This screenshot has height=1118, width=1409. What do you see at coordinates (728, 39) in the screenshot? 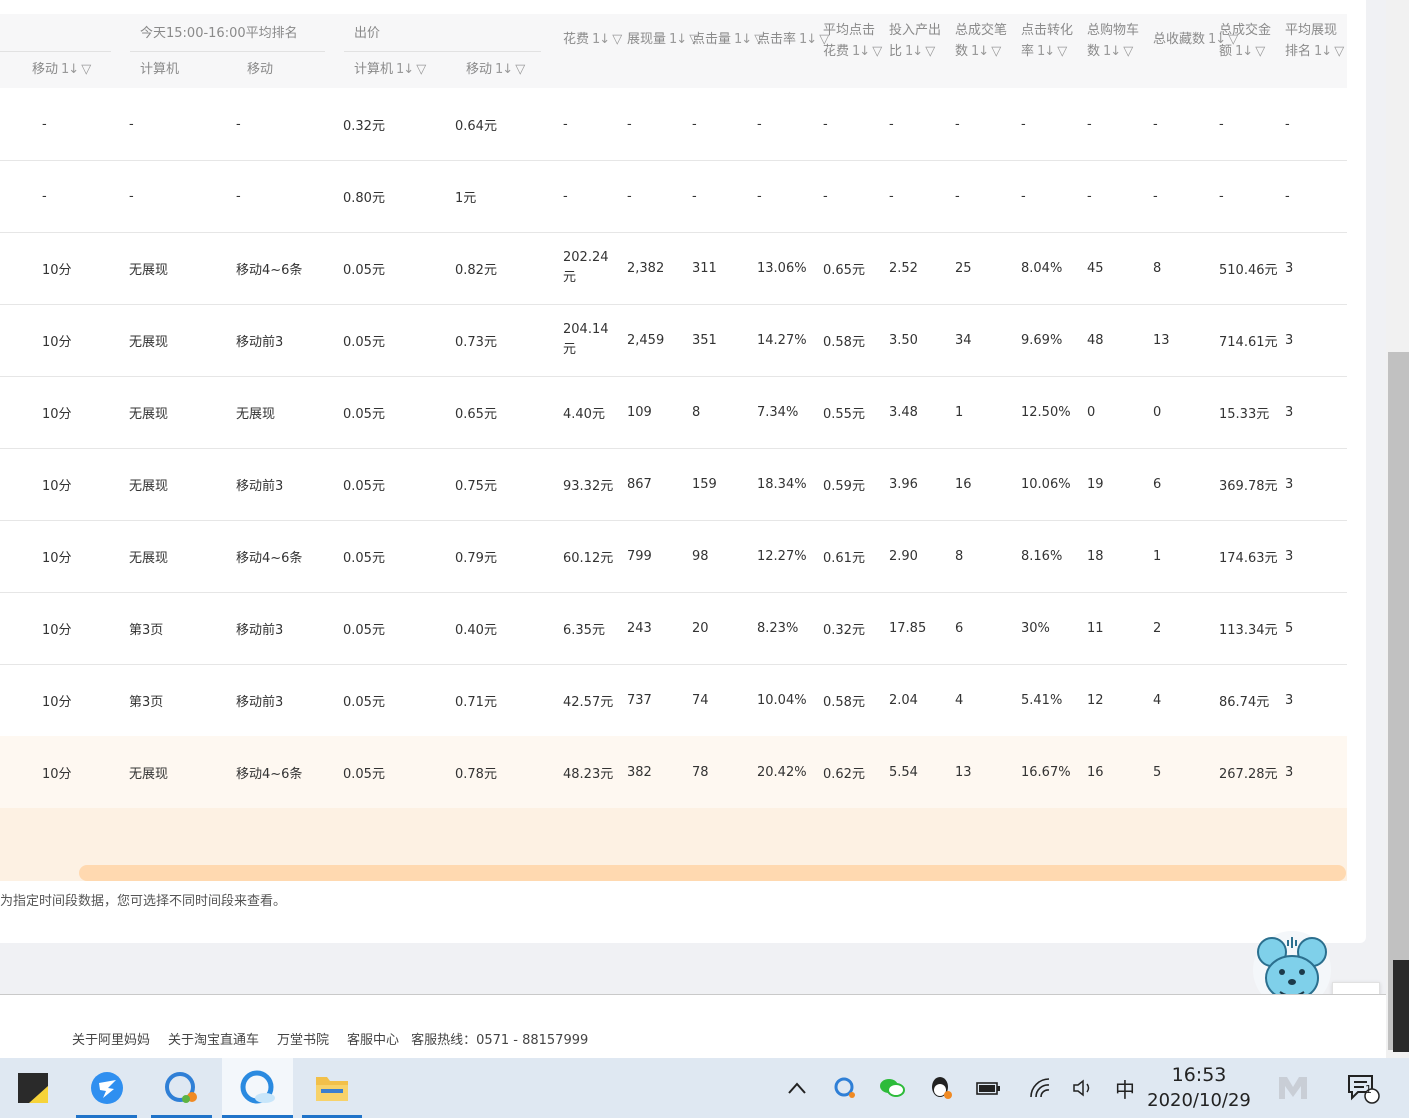
I see `header-metric: 点击量 1↓ ▽` at bounding box center [728, 39].